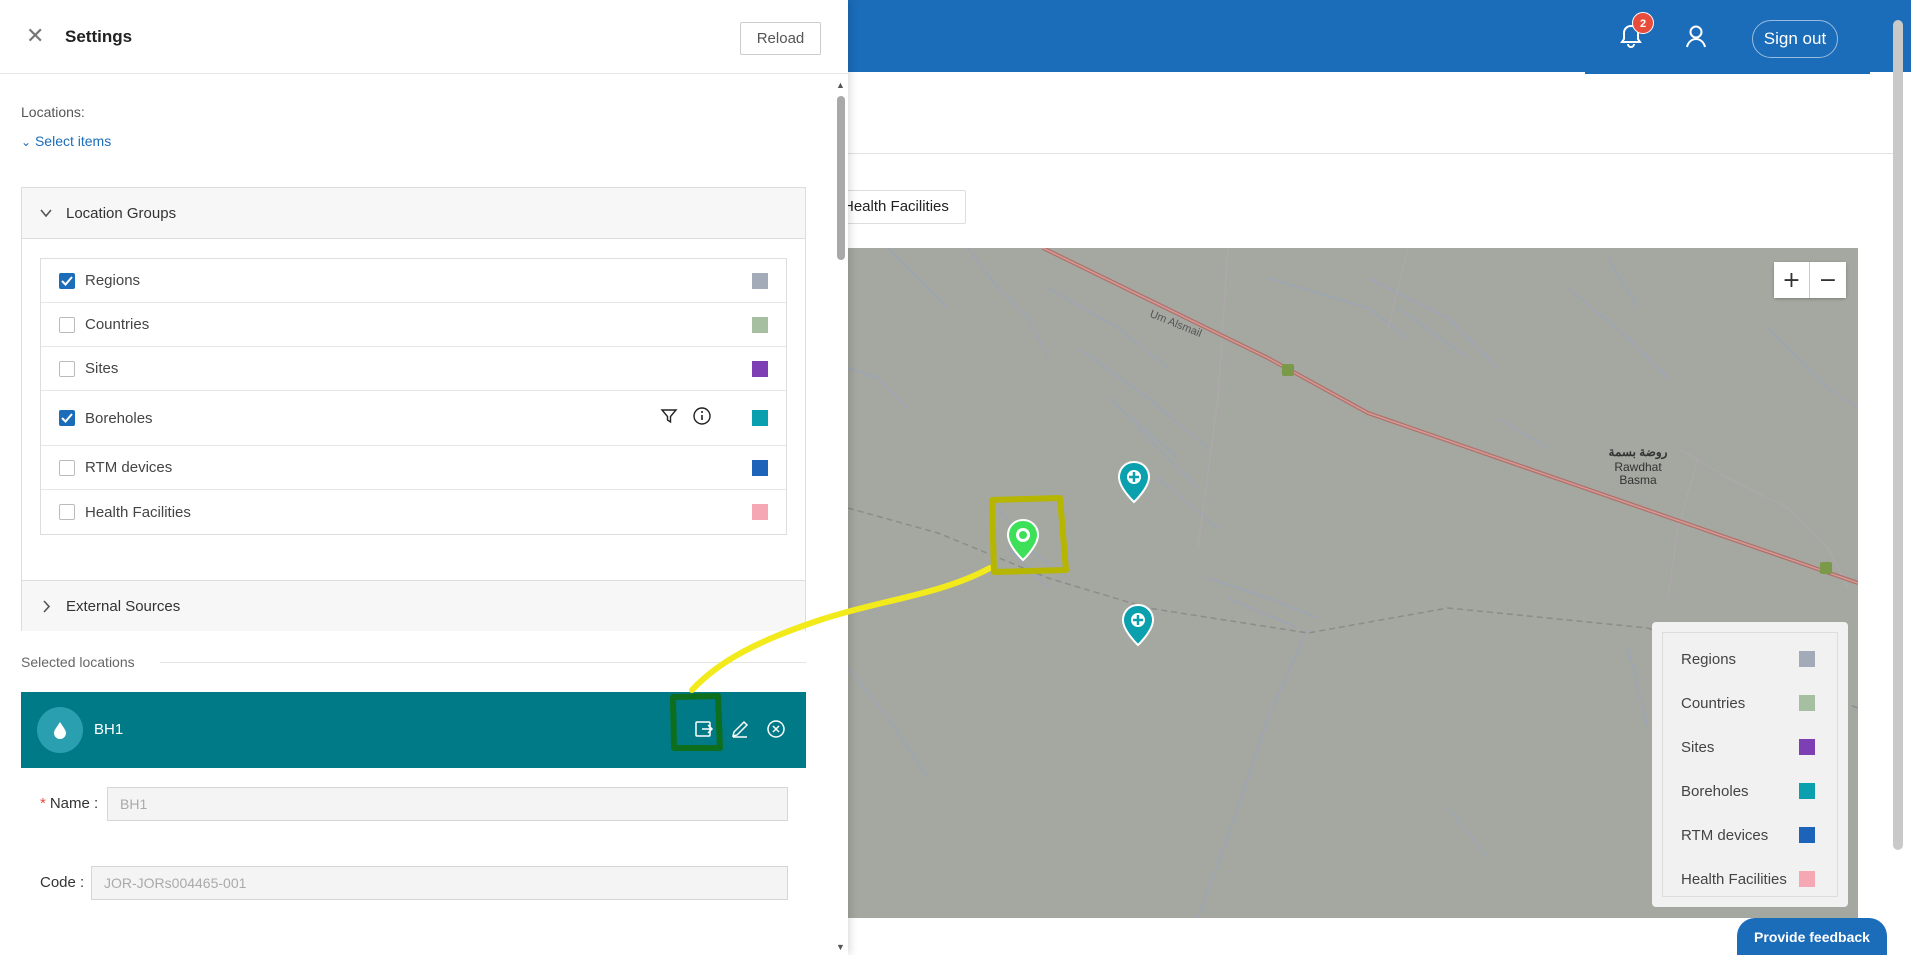  I want to click on location-groups-label: Location Groups, so click(121, 213).